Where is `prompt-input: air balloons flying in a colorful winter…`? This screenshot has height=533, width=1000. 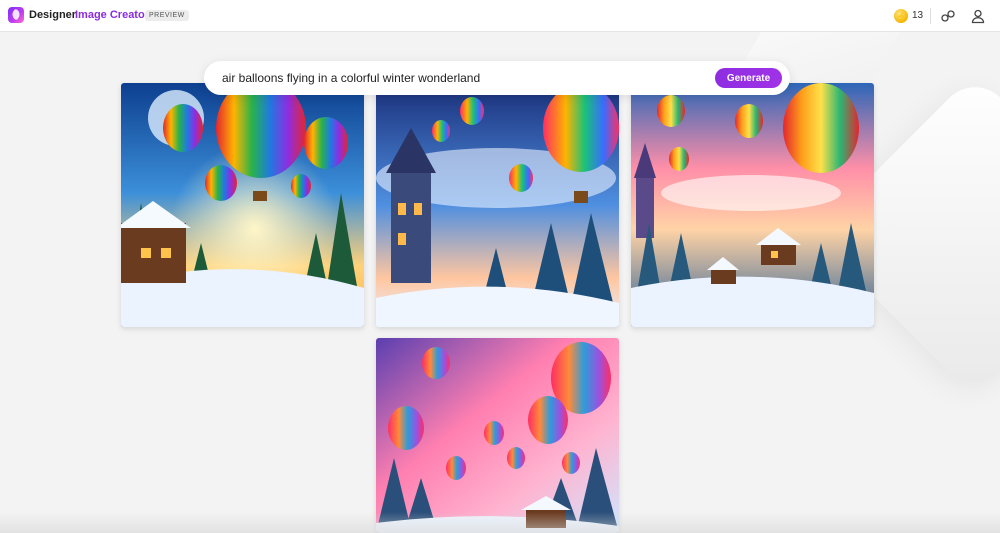 prompt-input: air balloons flying in a colorful winter… is located at coordinates (351, 78).